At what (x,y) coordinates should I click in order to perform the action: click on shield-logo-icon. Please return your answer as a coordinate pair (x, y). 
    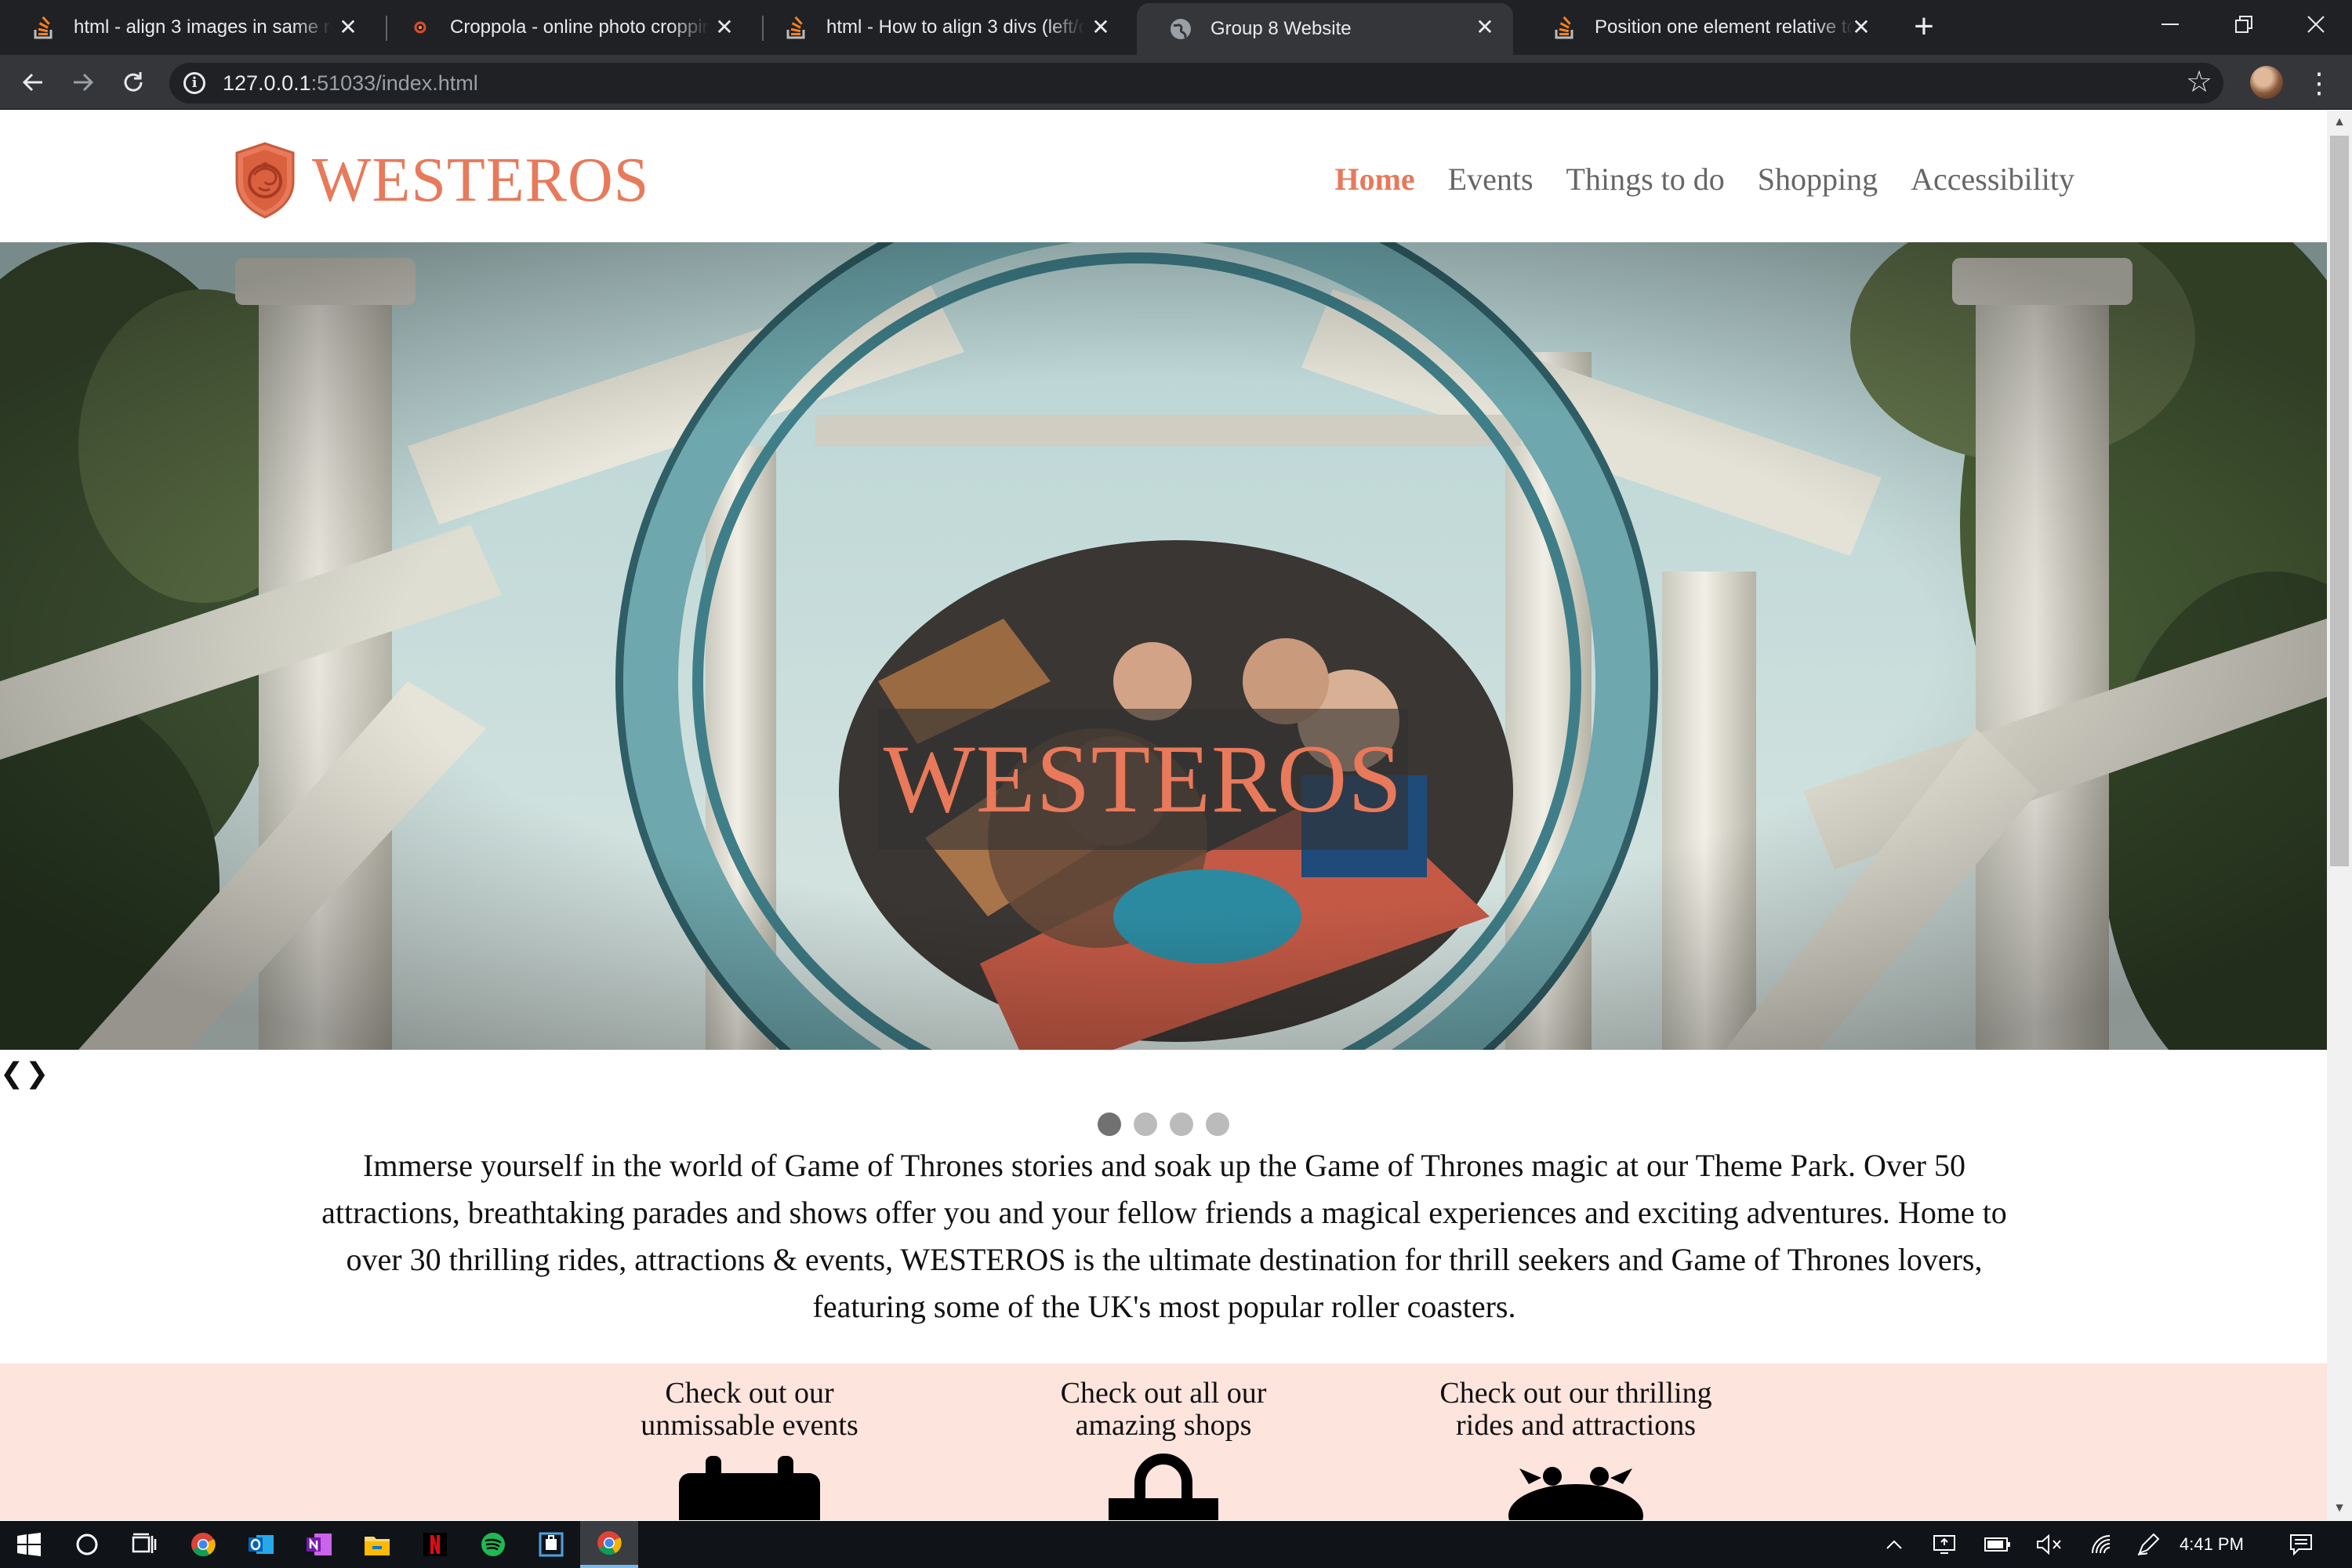
    Looking at the image, I should click on (265, 180).